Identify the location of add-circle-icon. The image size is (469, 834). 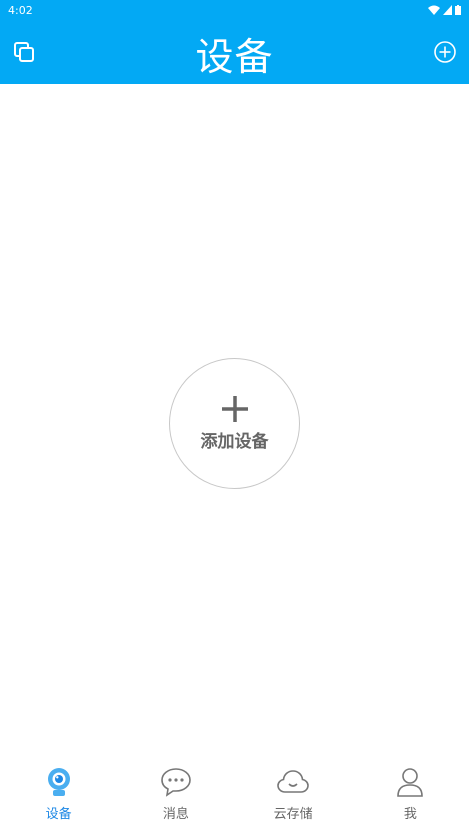
(445, 52).